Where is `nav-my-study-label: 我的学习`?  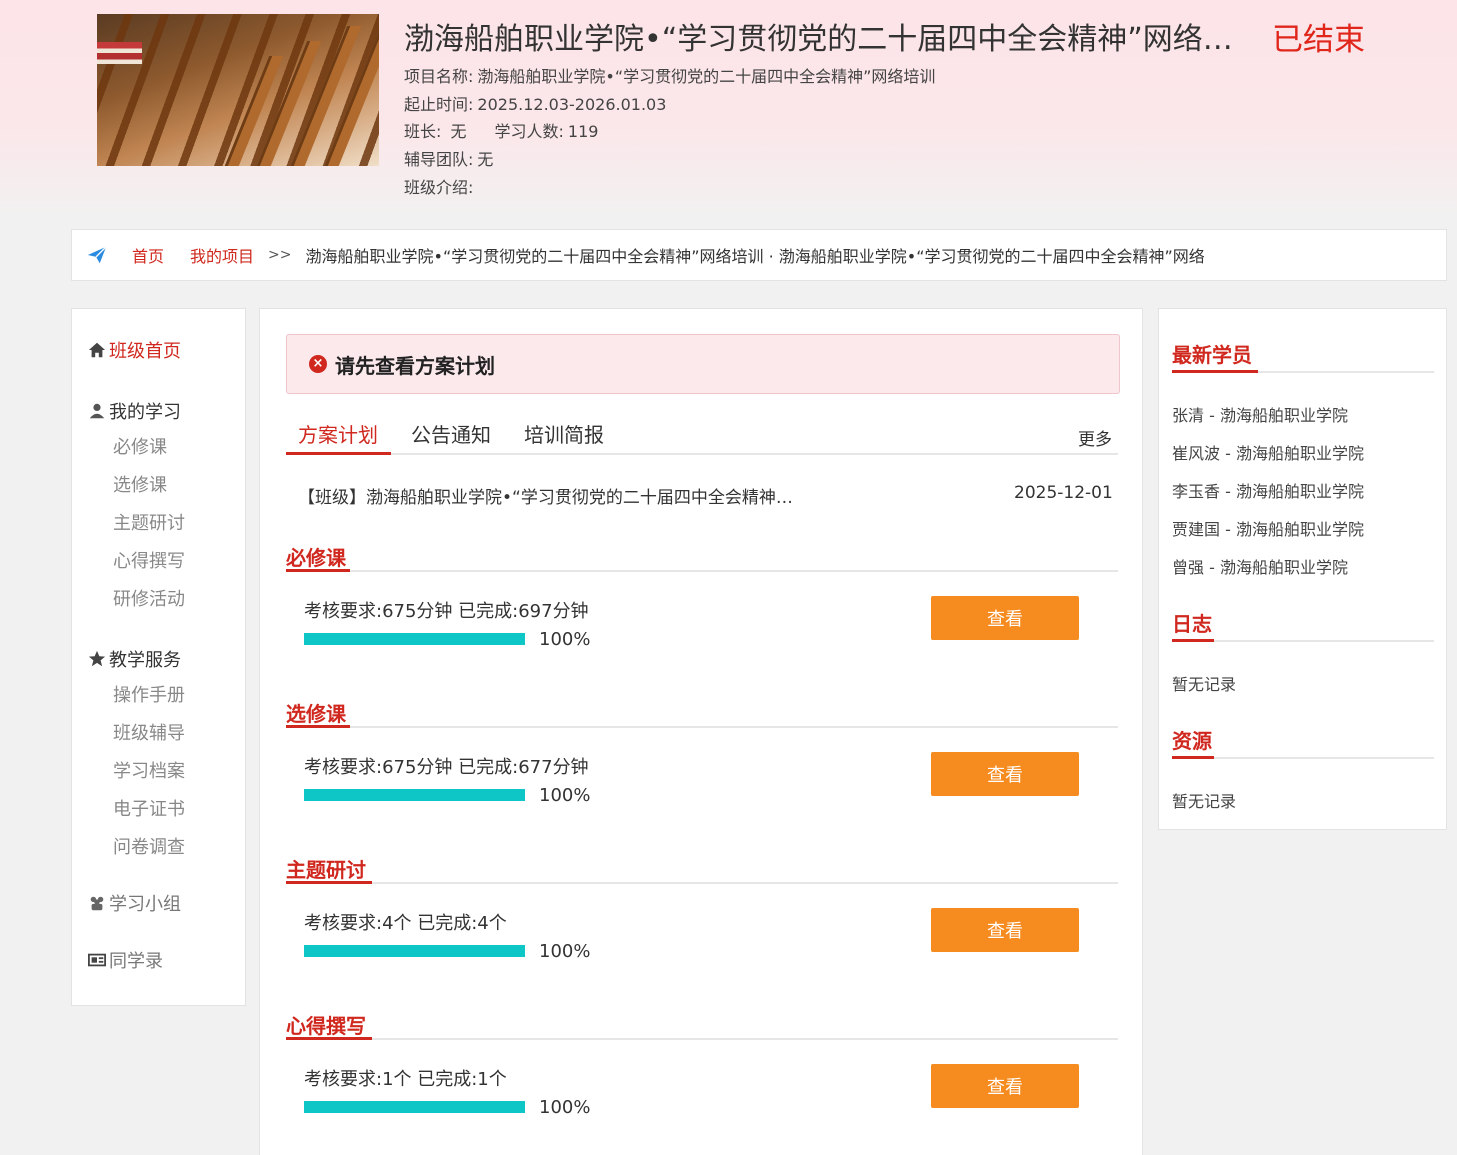
nav-my-study-label: 我的学习 is located at coordinates (145, 412).